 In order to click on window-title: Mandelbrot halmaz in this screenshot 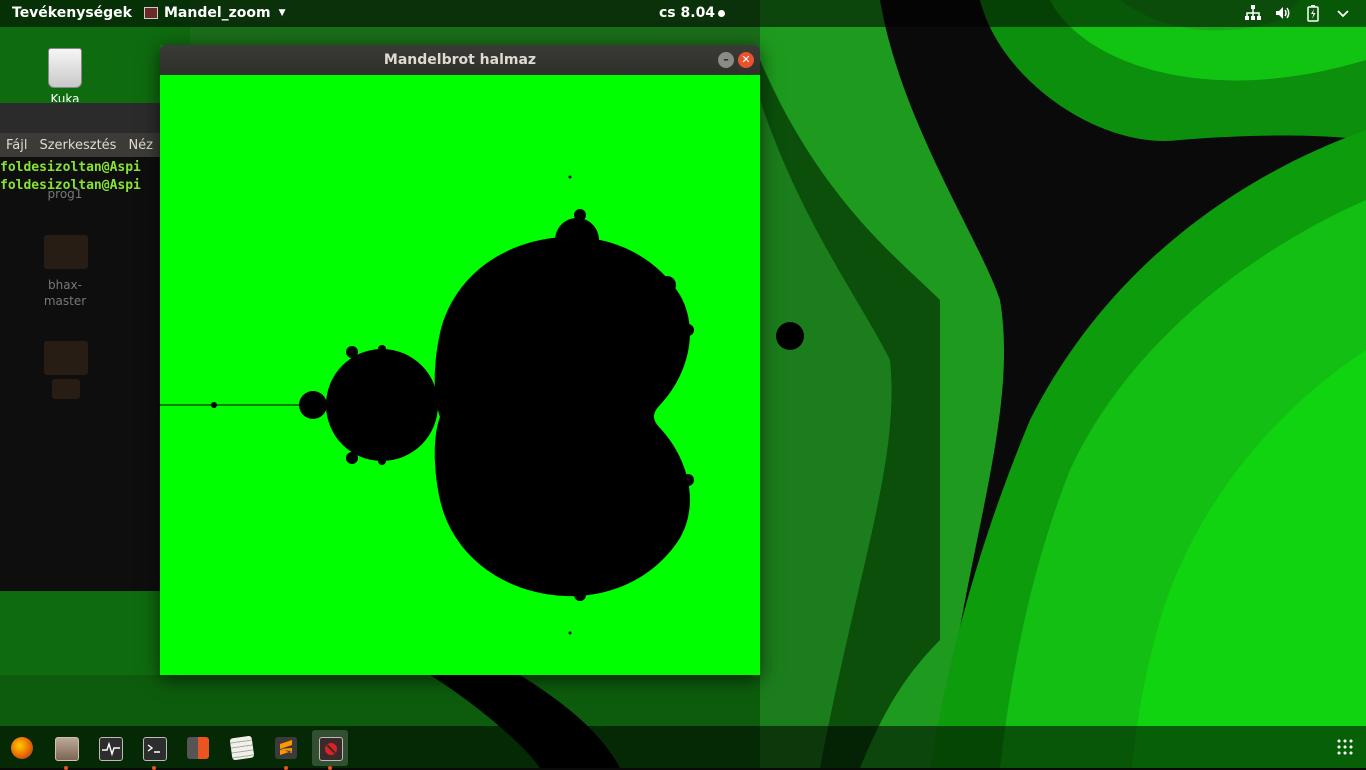, I will do `click(460, 60)`.